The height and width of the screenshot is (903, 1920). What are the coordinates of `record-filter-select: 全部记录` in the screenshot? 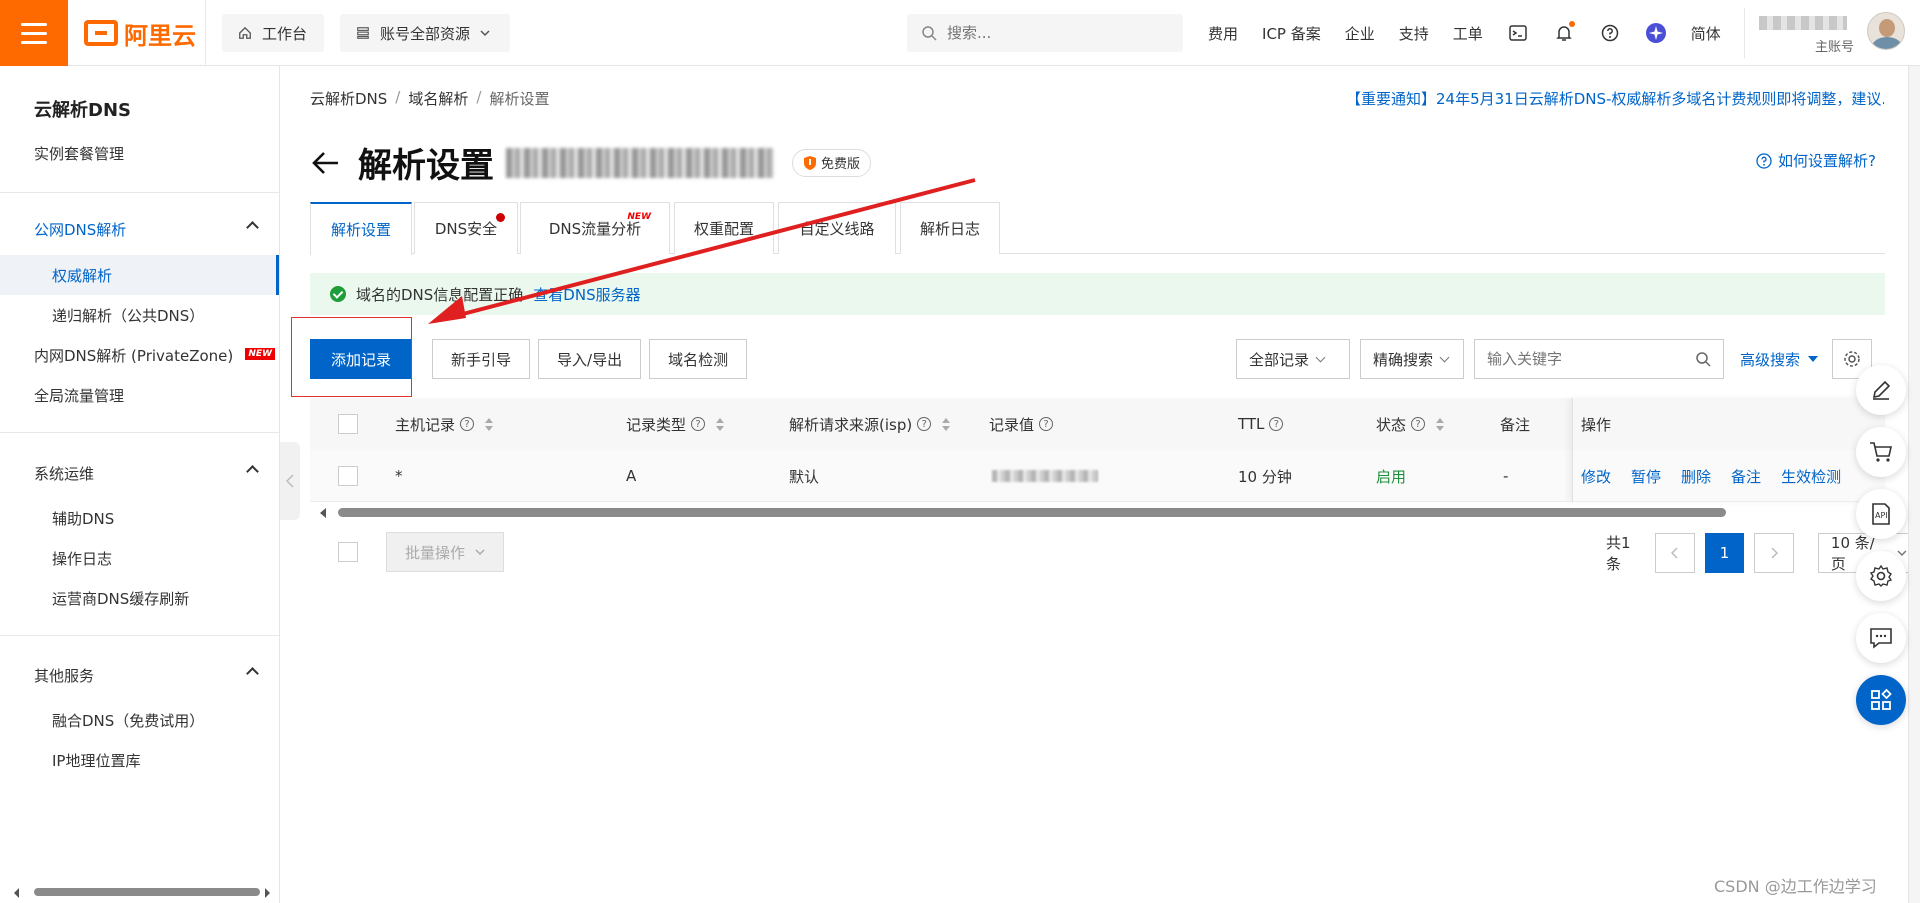 It's located at (1293, 359).